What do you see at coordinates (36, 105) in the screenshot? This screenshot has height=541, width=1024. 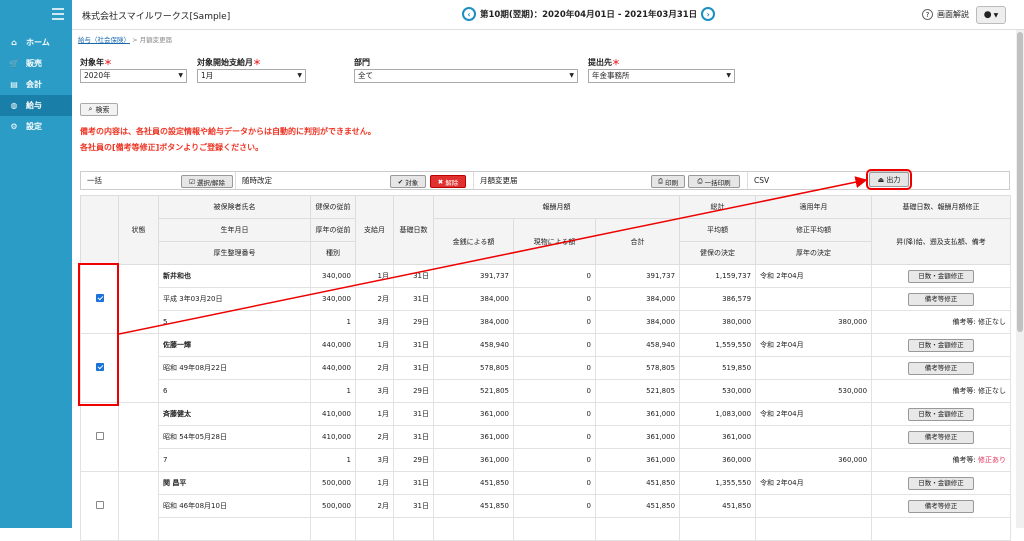 I see `sidebar-item-3: ◍ 給与` at bounding box center [36, 105].